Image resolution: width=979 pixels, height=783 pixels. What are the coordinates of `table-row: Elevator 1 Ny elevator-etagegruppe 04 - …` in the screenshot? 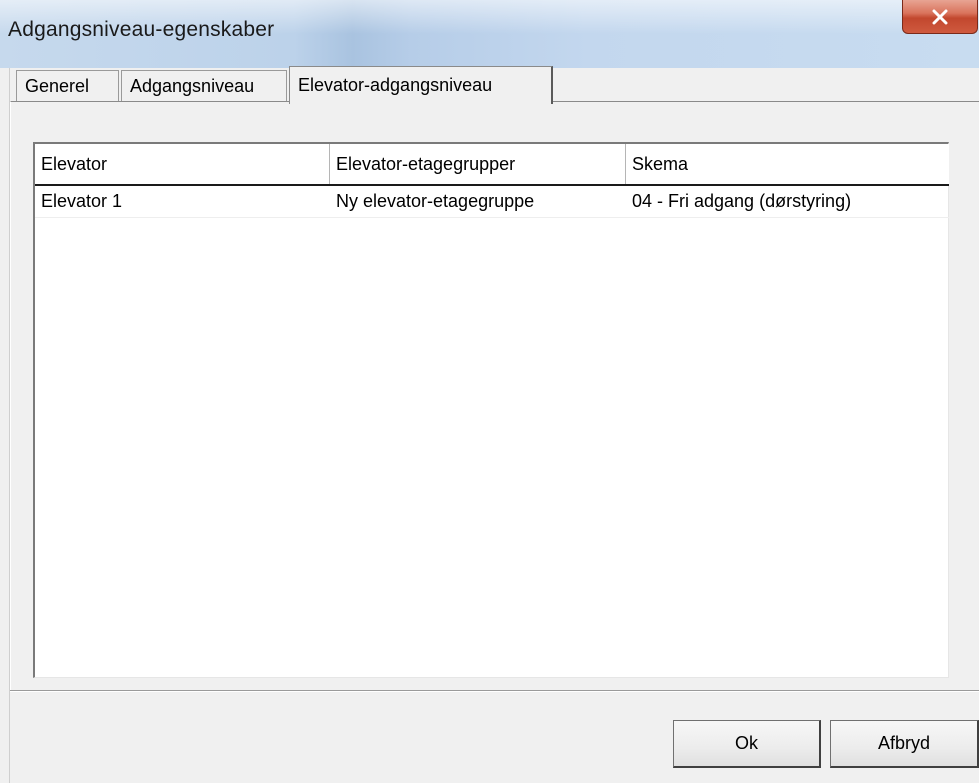 It's located at (492, 202).